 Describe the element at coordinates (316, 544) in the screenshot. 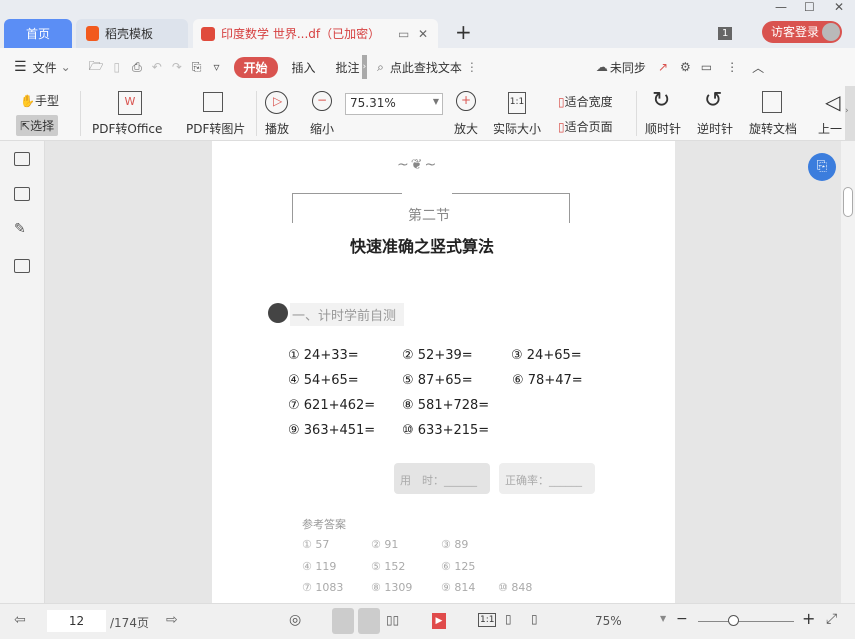

I see `answer: ① 57` at that location.